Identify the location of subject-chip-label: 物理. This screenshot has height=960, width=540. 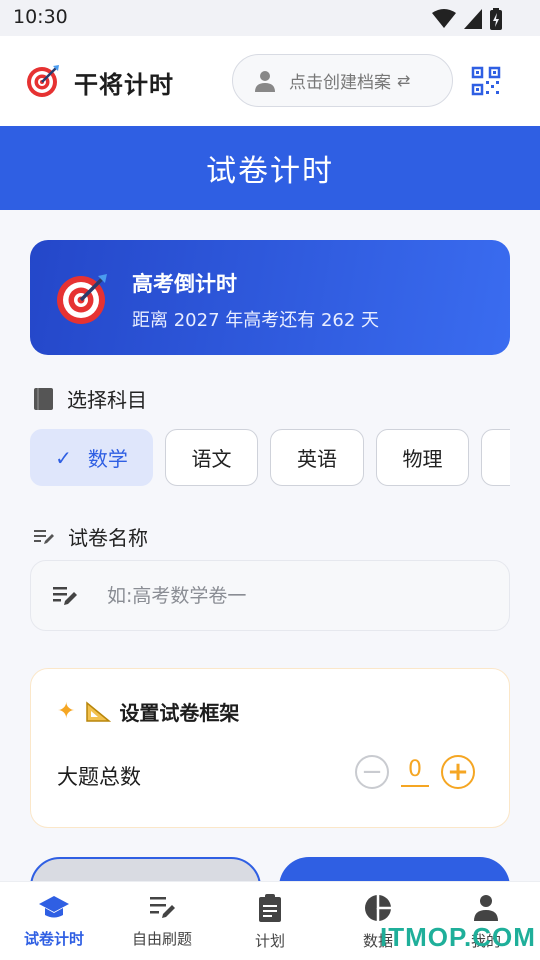
(422, 459).